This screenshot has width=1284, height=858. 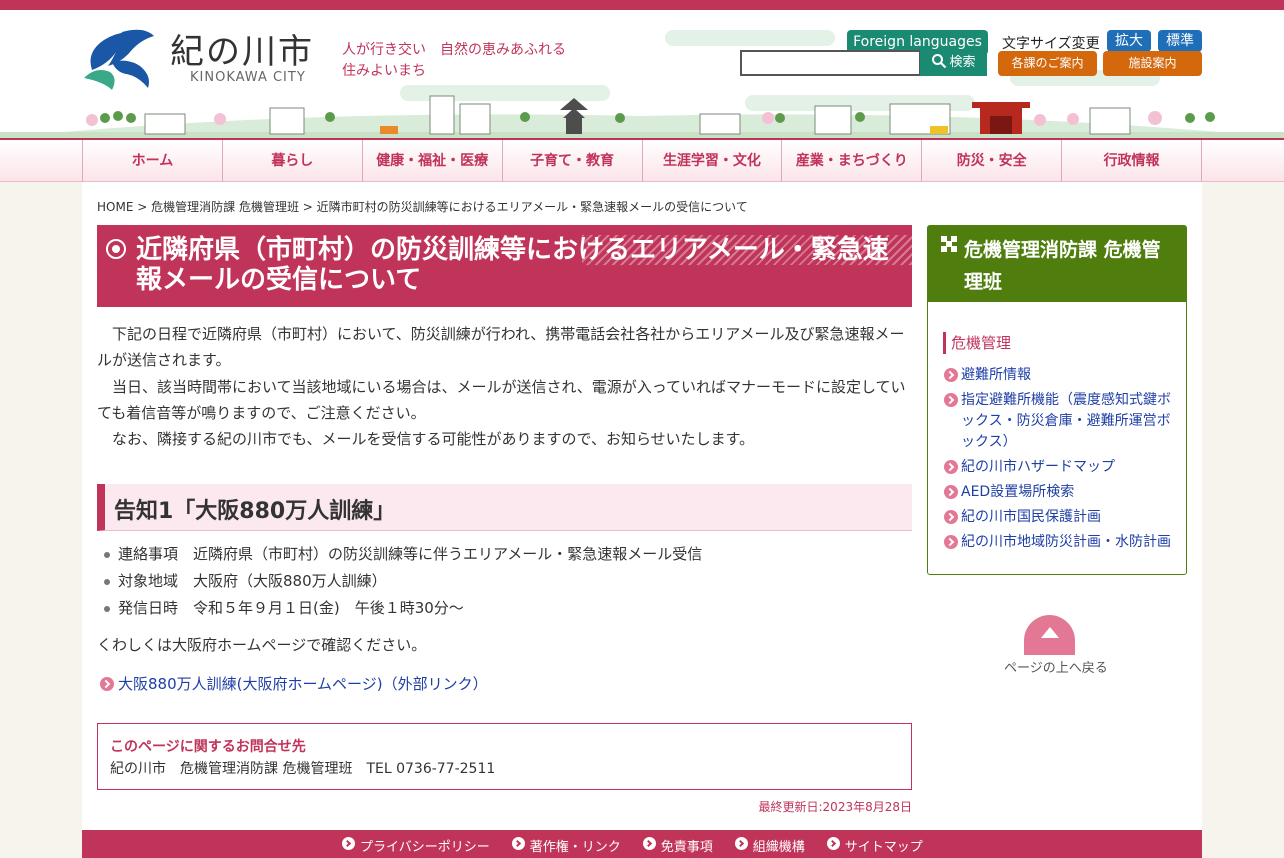 I want to click on footer-navigation: プライバシーポリシー 著作権・リンク 免責事項 組織機構 サイトマップ, so click(x=642, y=844).